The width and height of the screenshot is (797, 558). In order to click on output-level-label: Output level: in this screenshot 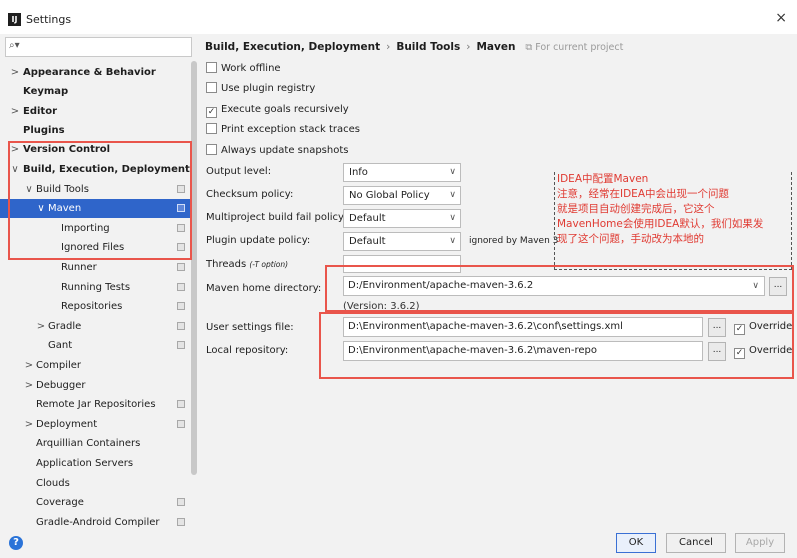, I will do `click(239, 171)`.